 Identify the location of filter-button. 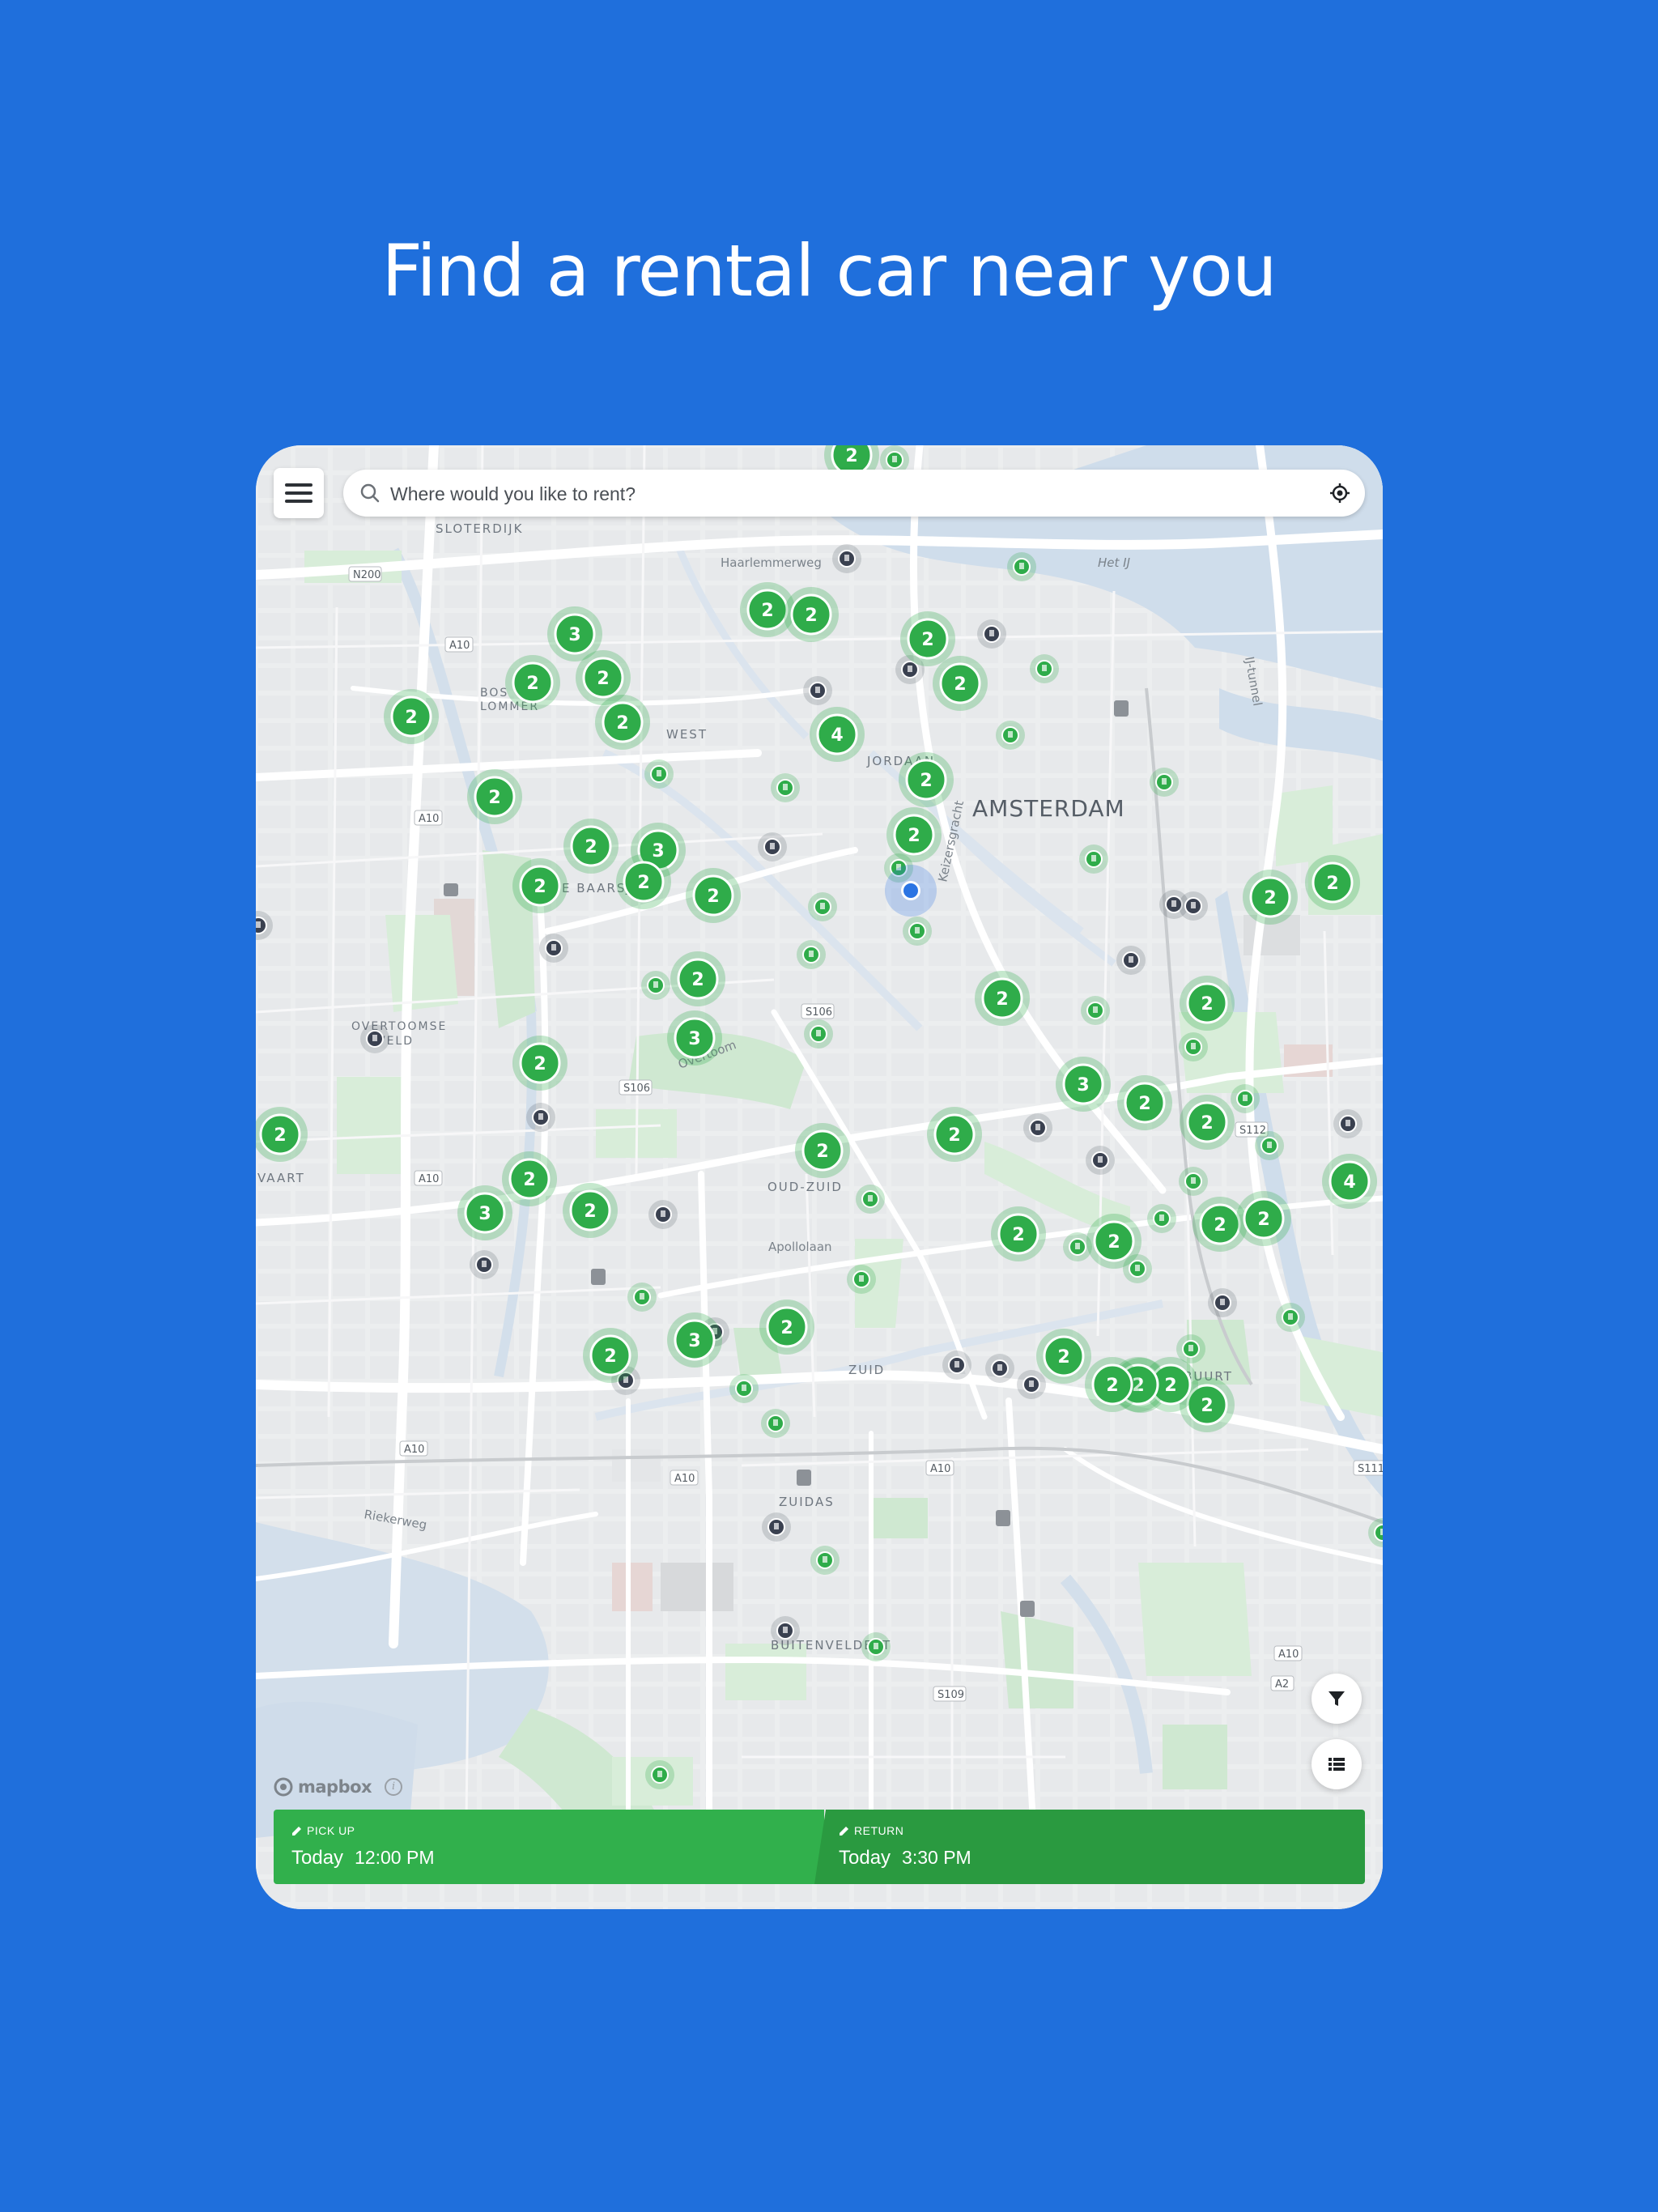
(1337, 1699).